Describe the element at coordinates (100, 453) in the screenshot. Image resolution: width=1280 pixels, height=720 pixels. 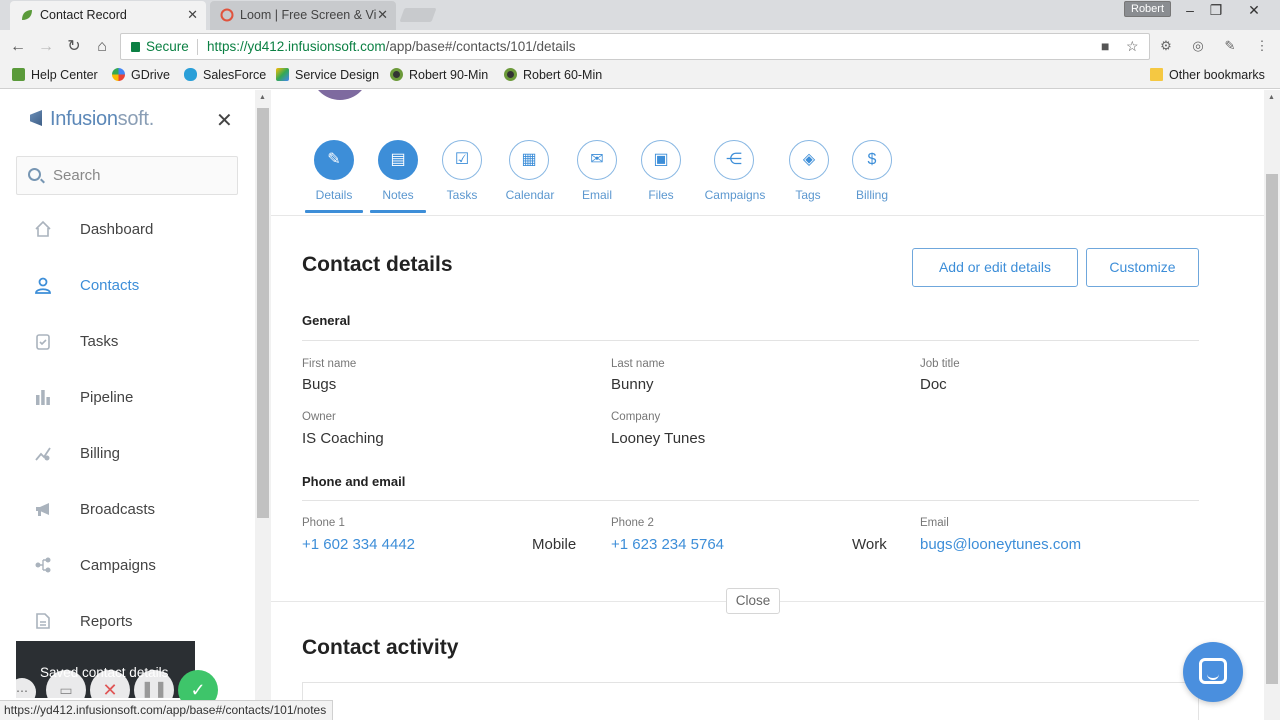
I see `sidebar-item-label: Billing` at that location.